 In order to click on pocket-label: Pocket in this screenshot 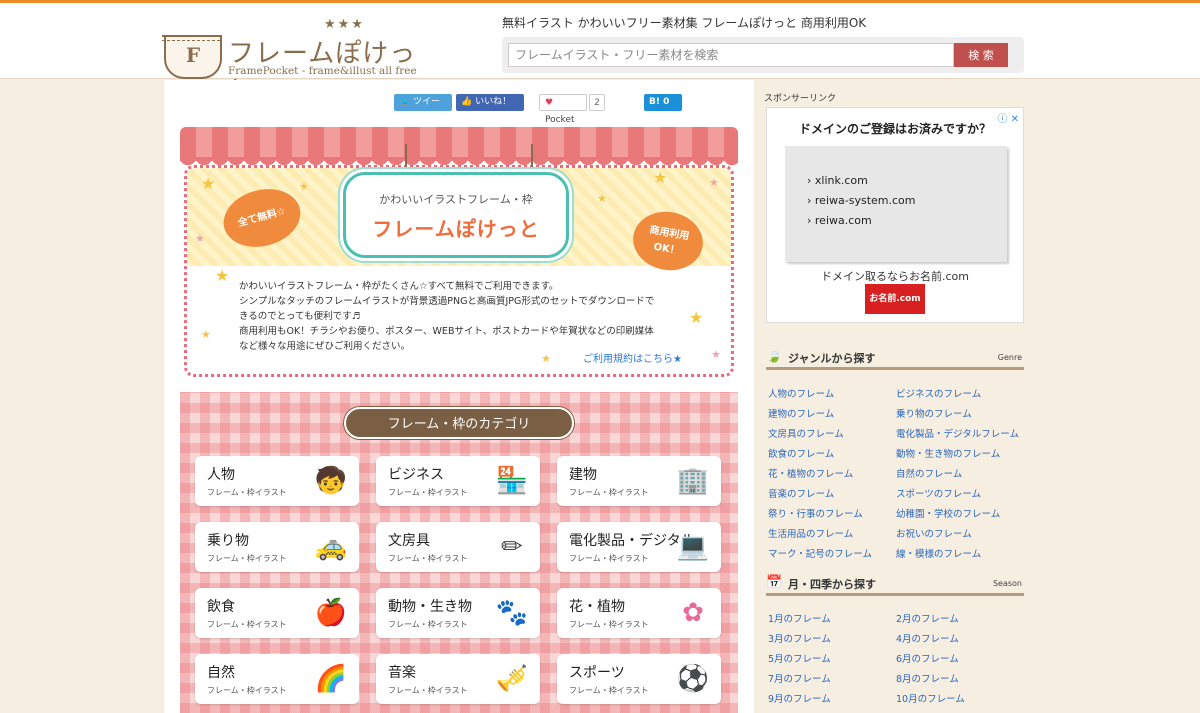, I will do `click(560, 120)`.